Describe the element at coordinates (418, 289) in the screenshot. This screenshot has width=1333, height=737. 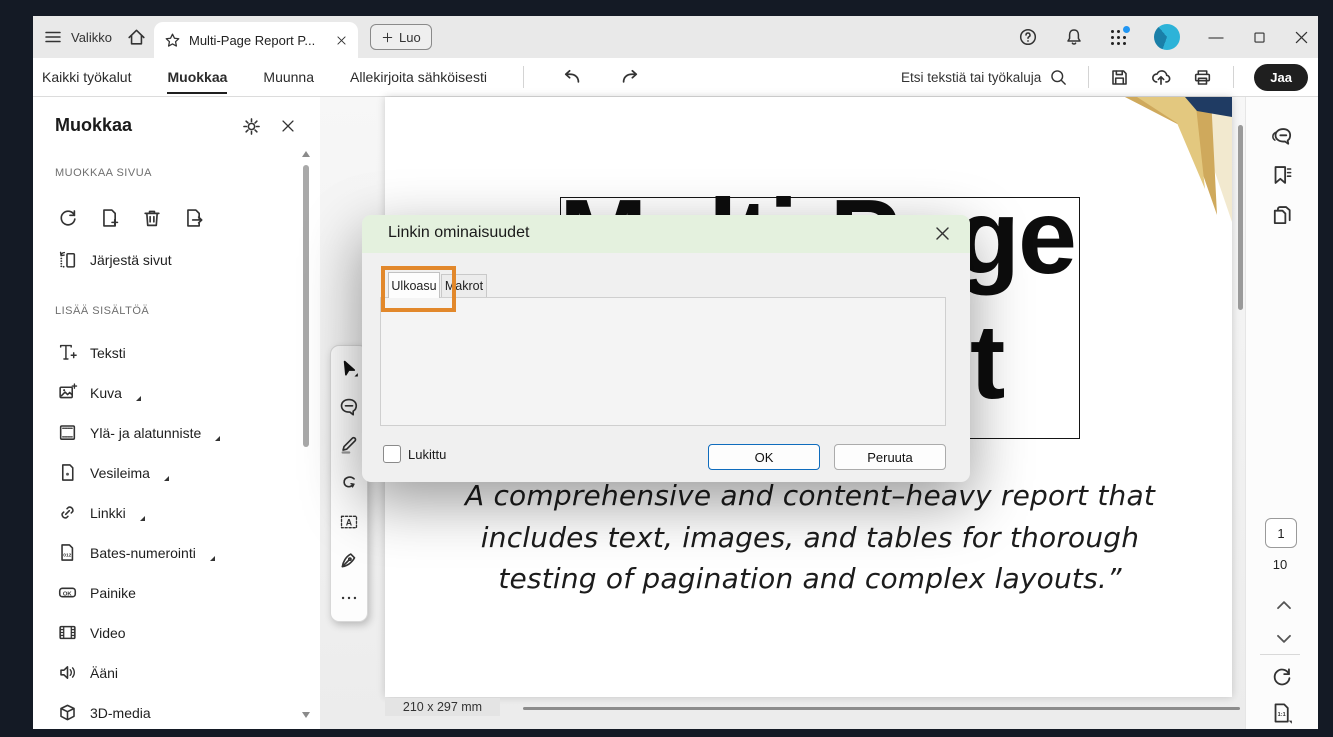
I see `orange-highlight-annotation` at that location.